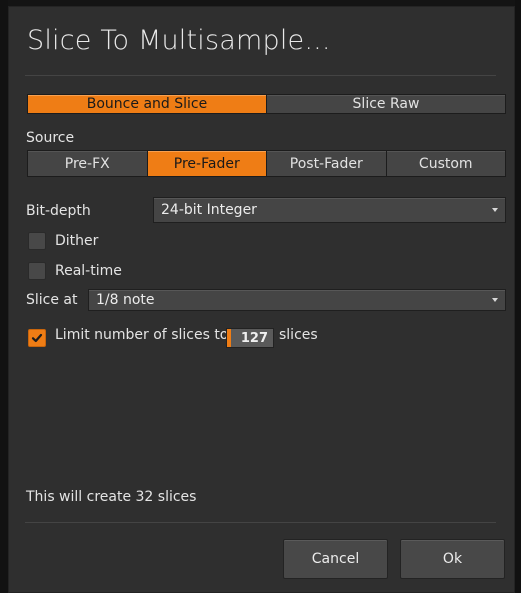 Image resolution: width=521 pixels, height=593 pixels. I want to click on slice-limit-value: 127, so click(254, 338).